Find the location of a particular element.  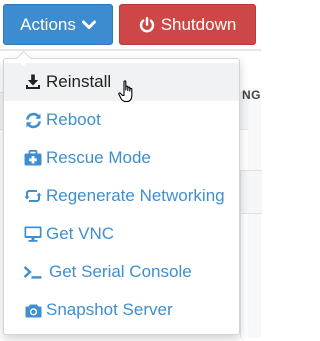

shutdown-button: Shutdown is located at coordinates (187, 24).